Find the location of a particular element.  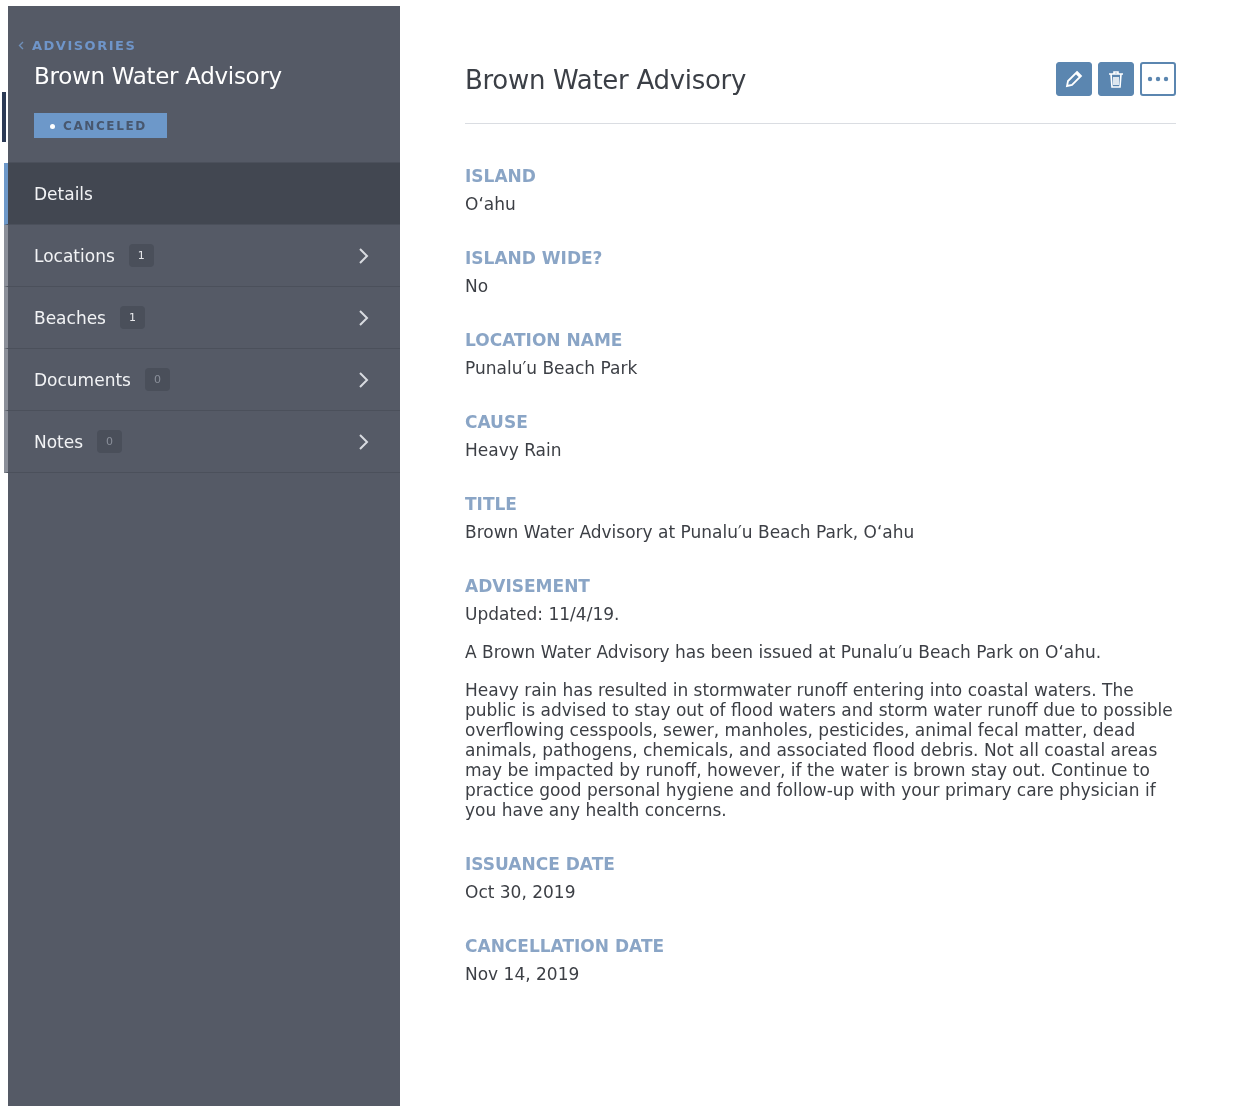

edge-marker is located at coordinates (4, 117).